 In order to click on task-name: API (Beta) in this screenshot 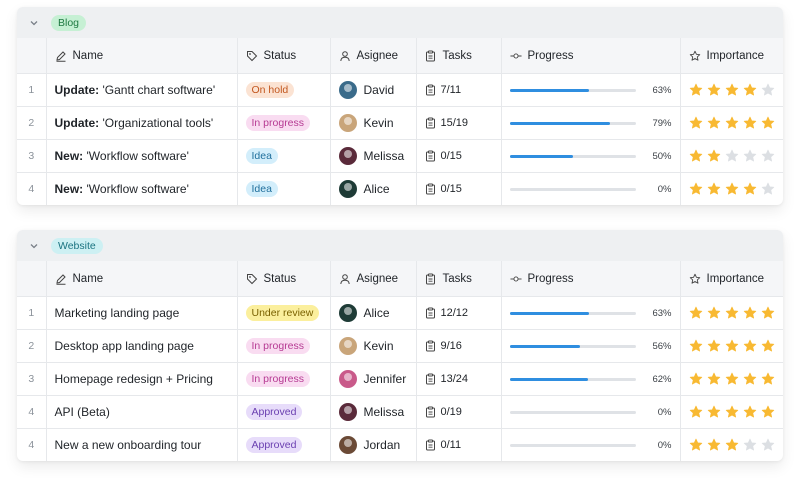, I will do `click(142, 412)`.